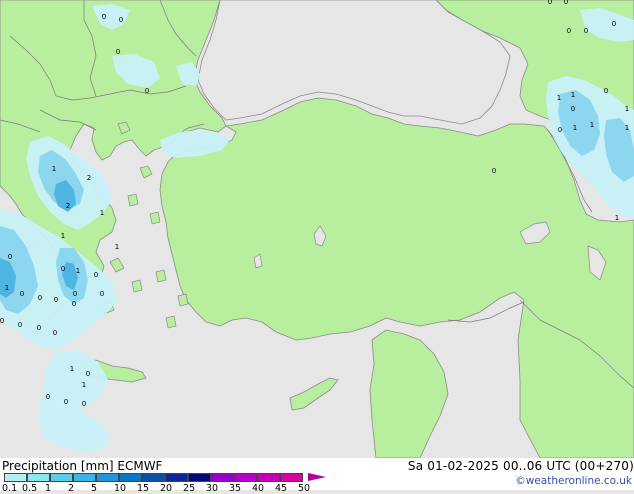  Describe the element at coordinates (235, 488) in the screenshot. I see `legend-tick-label: 35` at that location.